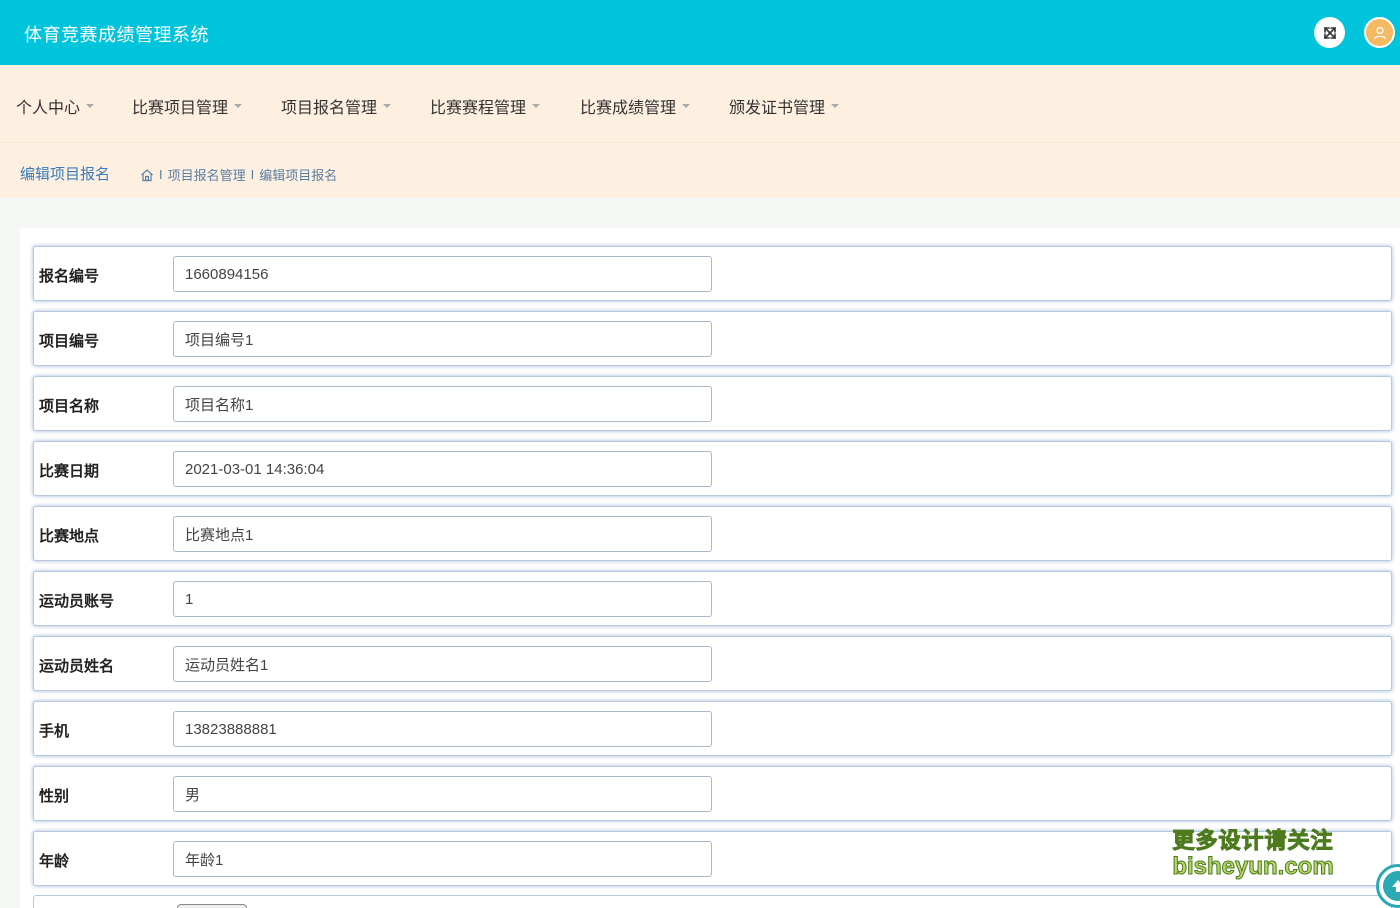  I want to click on page-title: 编辑项目报名, so click(65, 174).